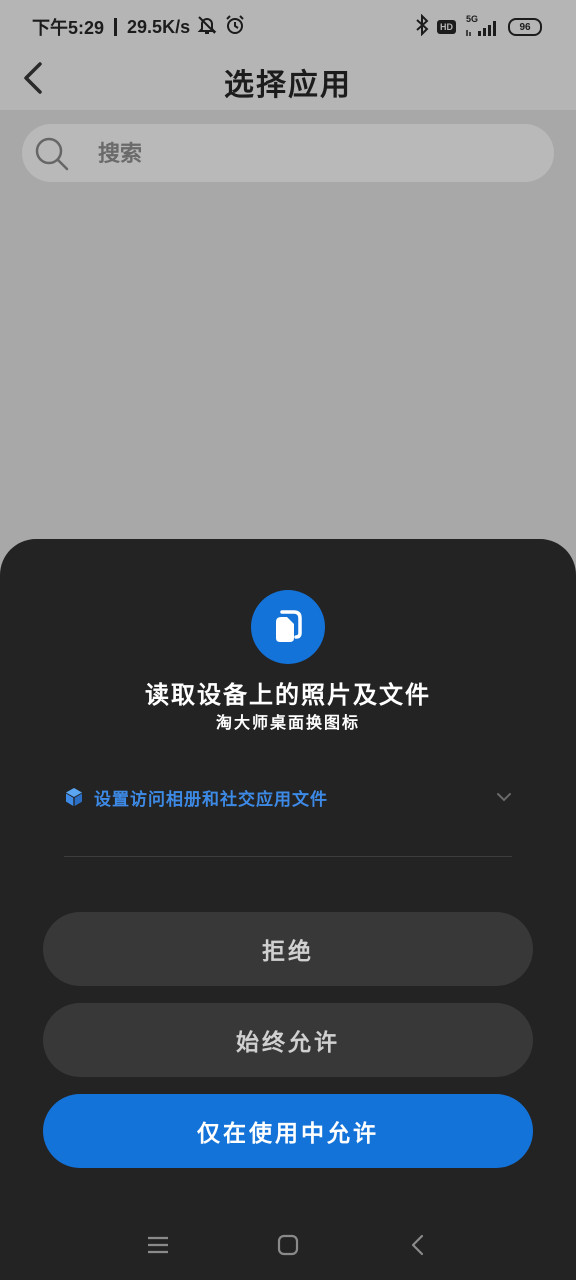  Describe the element at coordinates (52, 154) in the screenshot. I see `search-icon` at that location.